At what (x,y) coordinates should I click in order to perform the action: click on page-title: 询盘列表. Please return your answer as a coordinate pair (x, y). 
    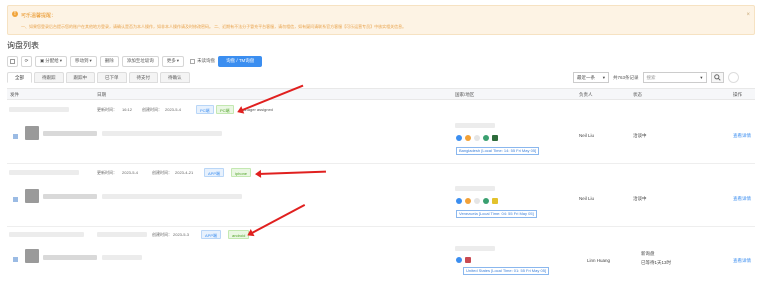
    Looking at the image, I should click on (23, 45).